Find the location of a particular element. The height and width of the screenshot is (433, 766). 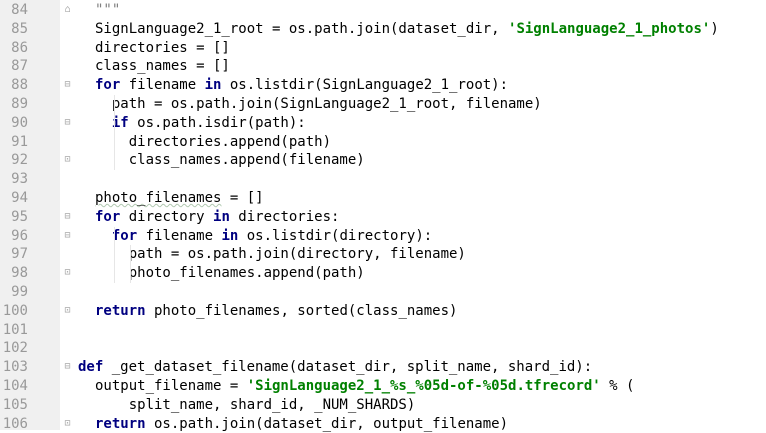

line-number: 84 is located at coordinates (19, 10).